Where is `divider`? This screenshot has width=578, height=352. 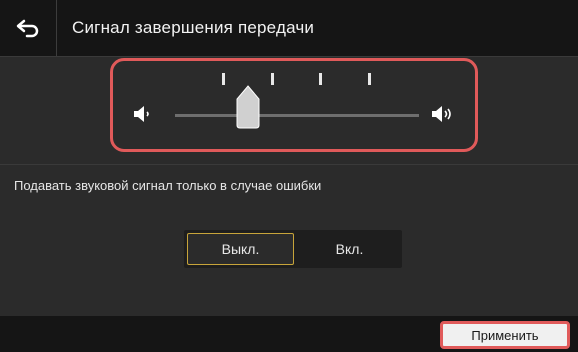 divider is located at coordinates (289, 164).